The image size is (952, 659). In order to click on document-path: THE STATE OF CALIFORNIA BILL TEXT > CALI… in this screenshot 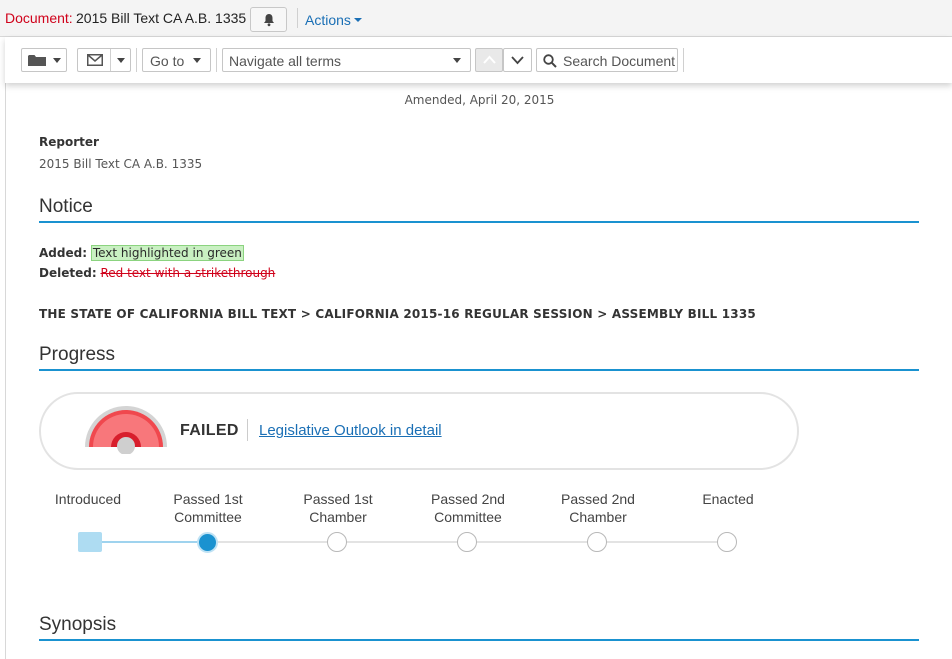, I will do `click(397, 314)`.